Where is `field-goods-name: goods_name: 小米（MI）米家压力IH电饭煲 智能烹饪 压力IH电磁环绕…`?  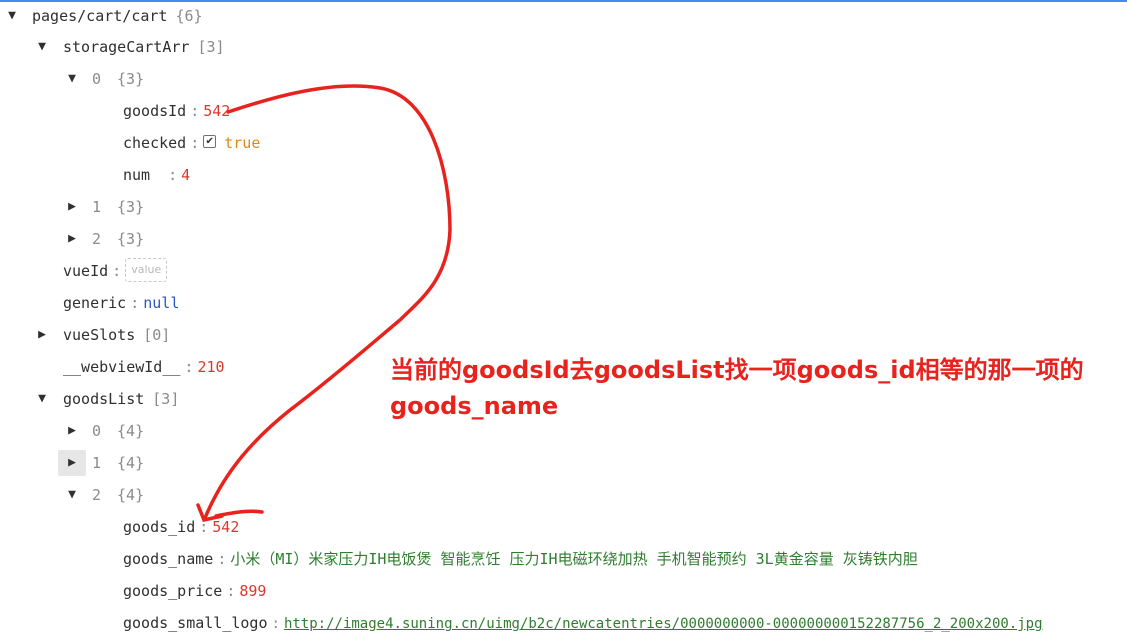 field-goods-name: goods_name: 小米（MI）米家压力IH电饭煲 智能烹饪 压力IH电磁环绕… is located at coordinates (520, 559).